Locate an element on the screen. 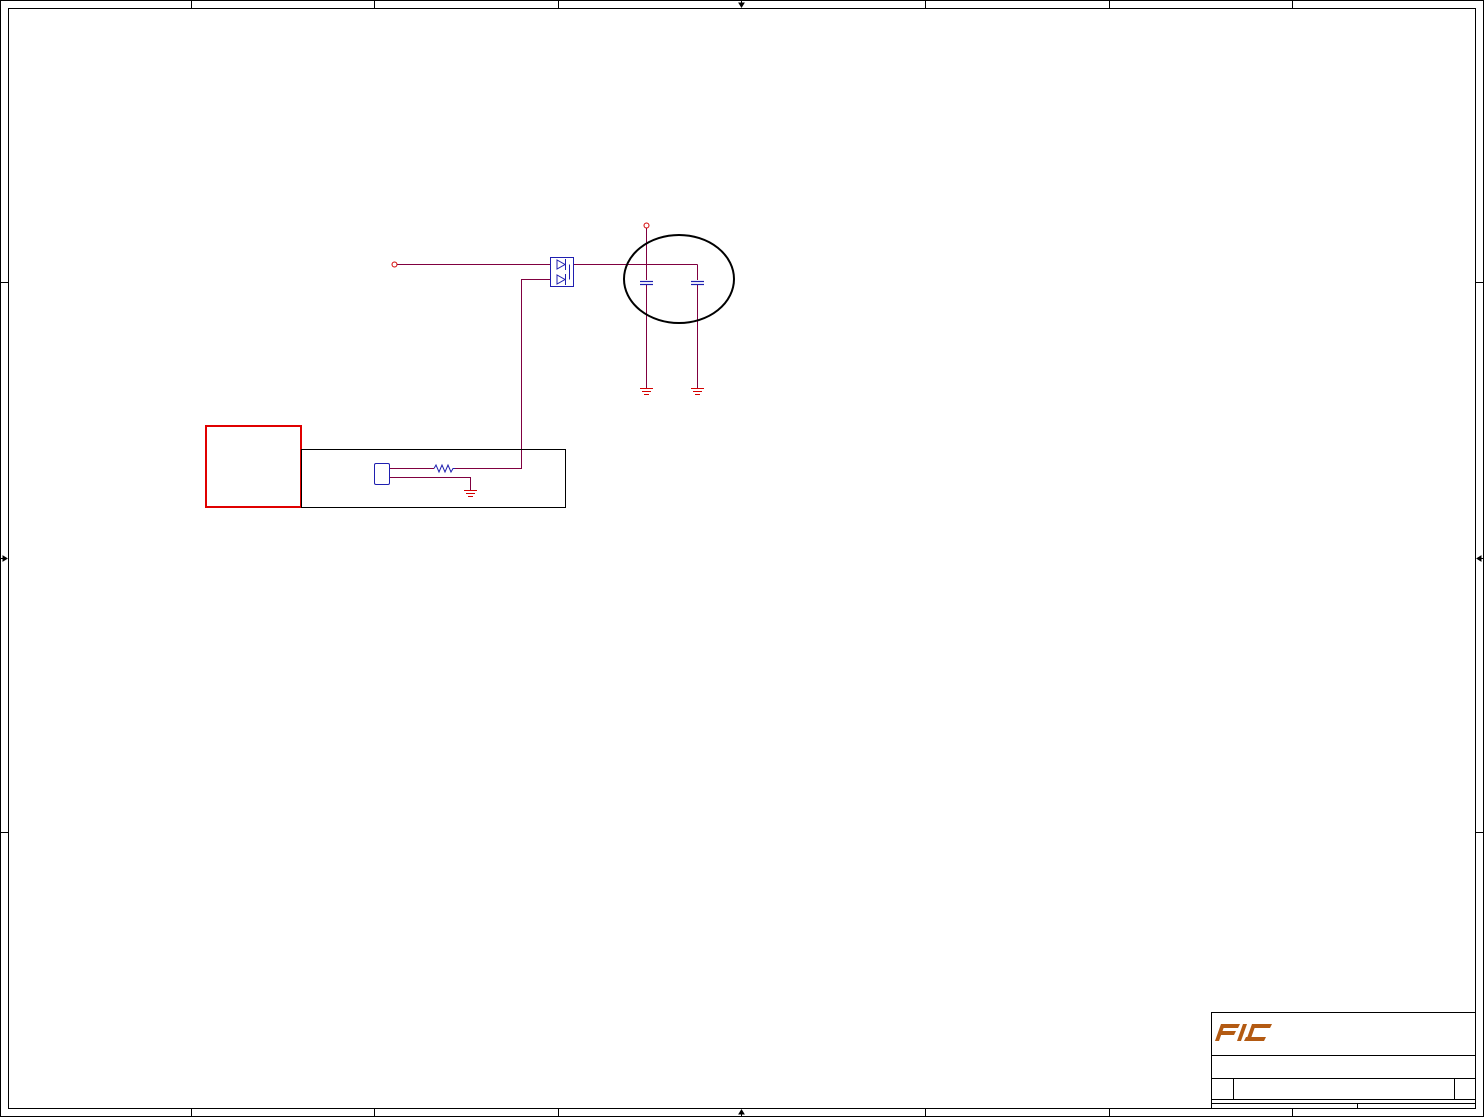 The width and height of the screenshot is (1484, 1117). wire-connector-to-ground is located at coordinates (430, 483).